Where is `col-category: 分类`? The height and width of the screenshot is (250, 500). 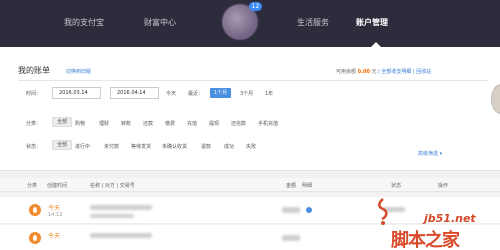 col-category: 分类 is located at coordinates (32, 186).